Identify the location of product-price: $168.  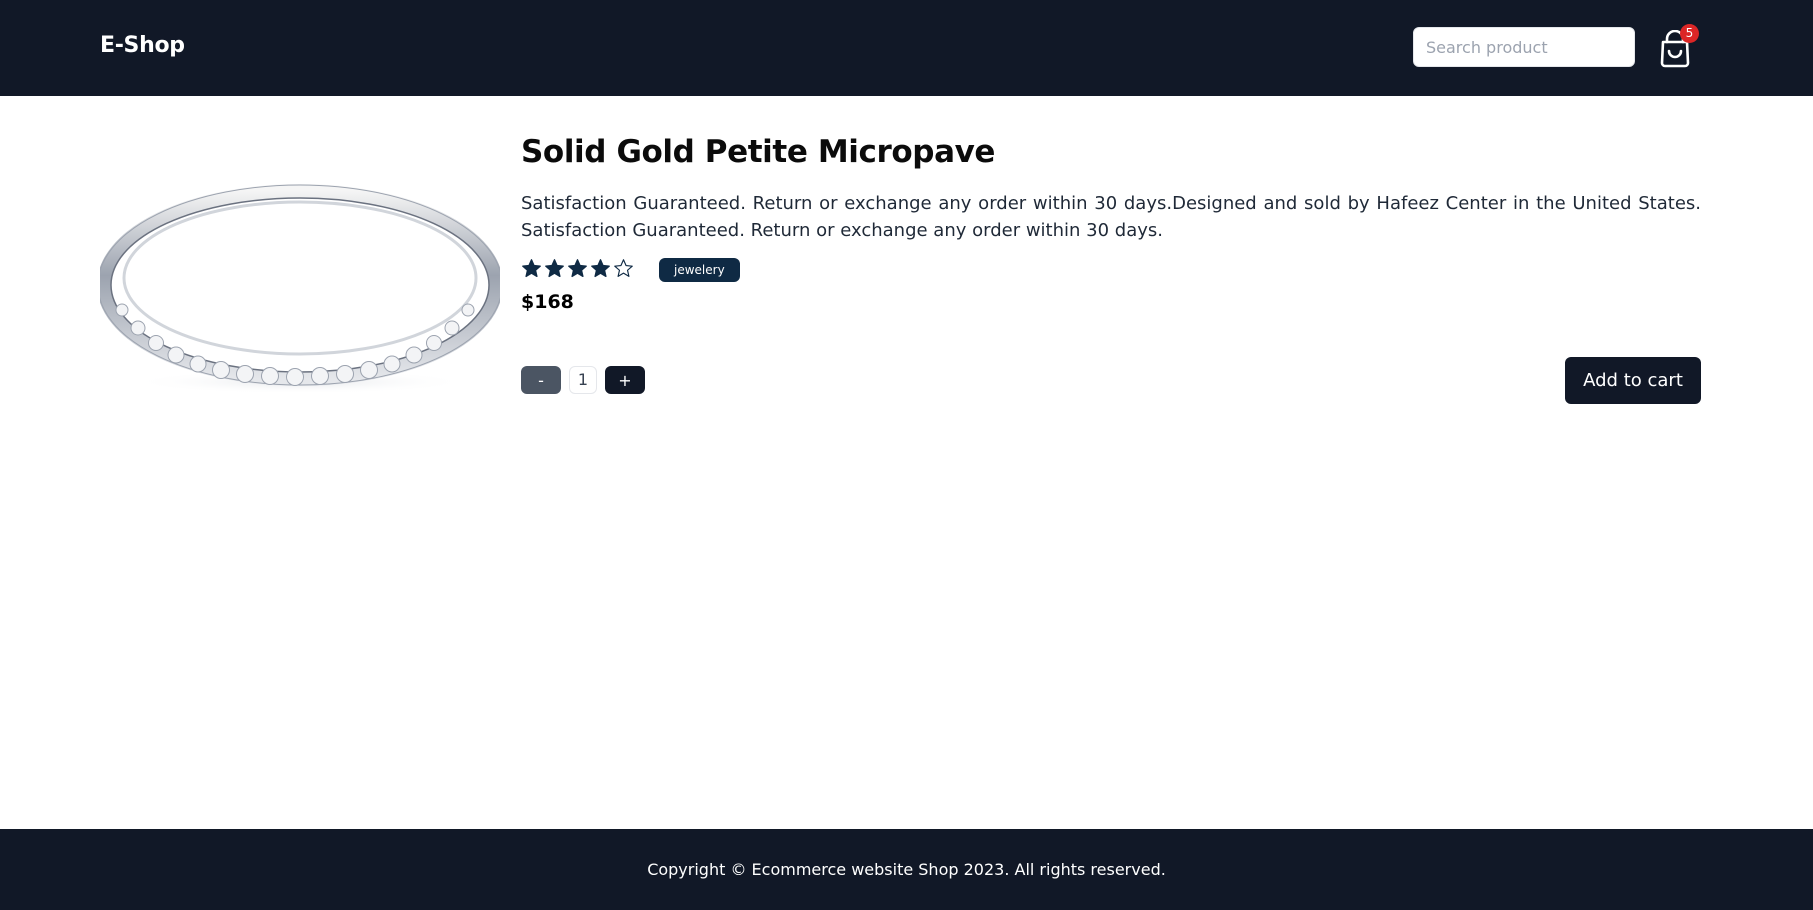
(547, 302).